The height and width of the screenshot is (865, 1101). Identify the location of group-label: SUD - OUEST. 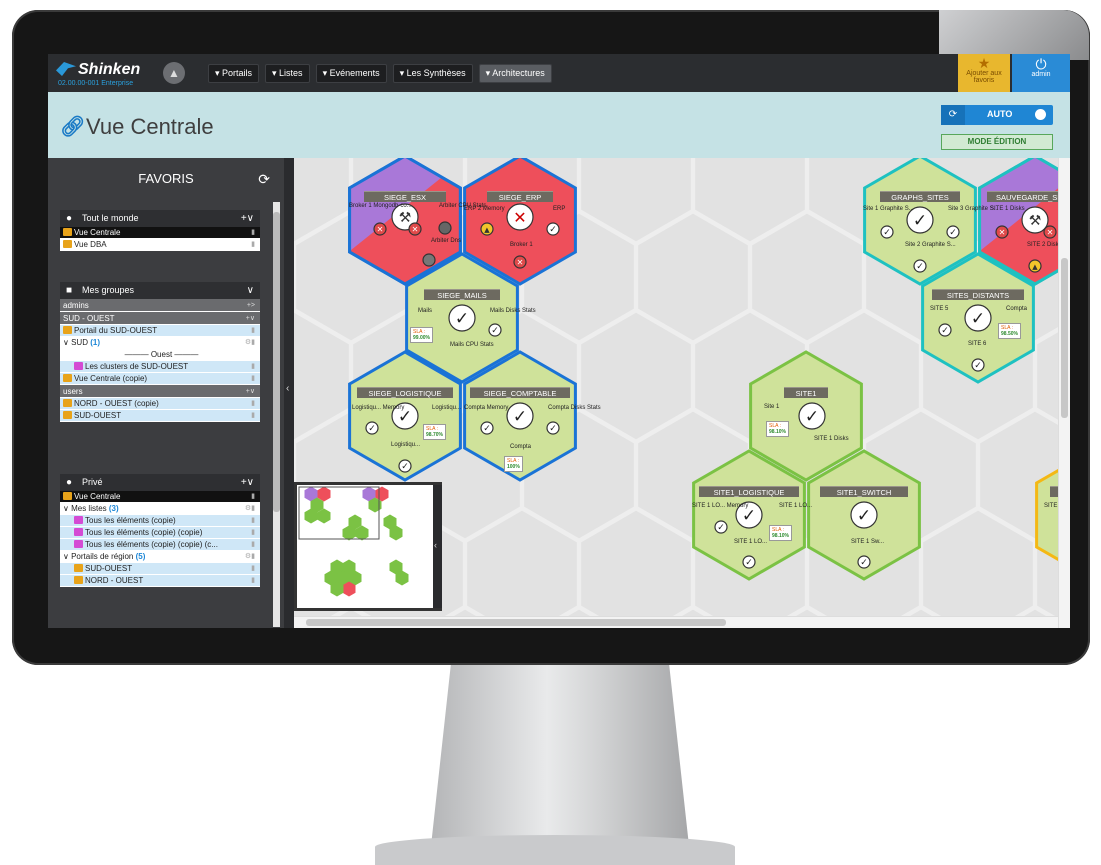
(89, 318).